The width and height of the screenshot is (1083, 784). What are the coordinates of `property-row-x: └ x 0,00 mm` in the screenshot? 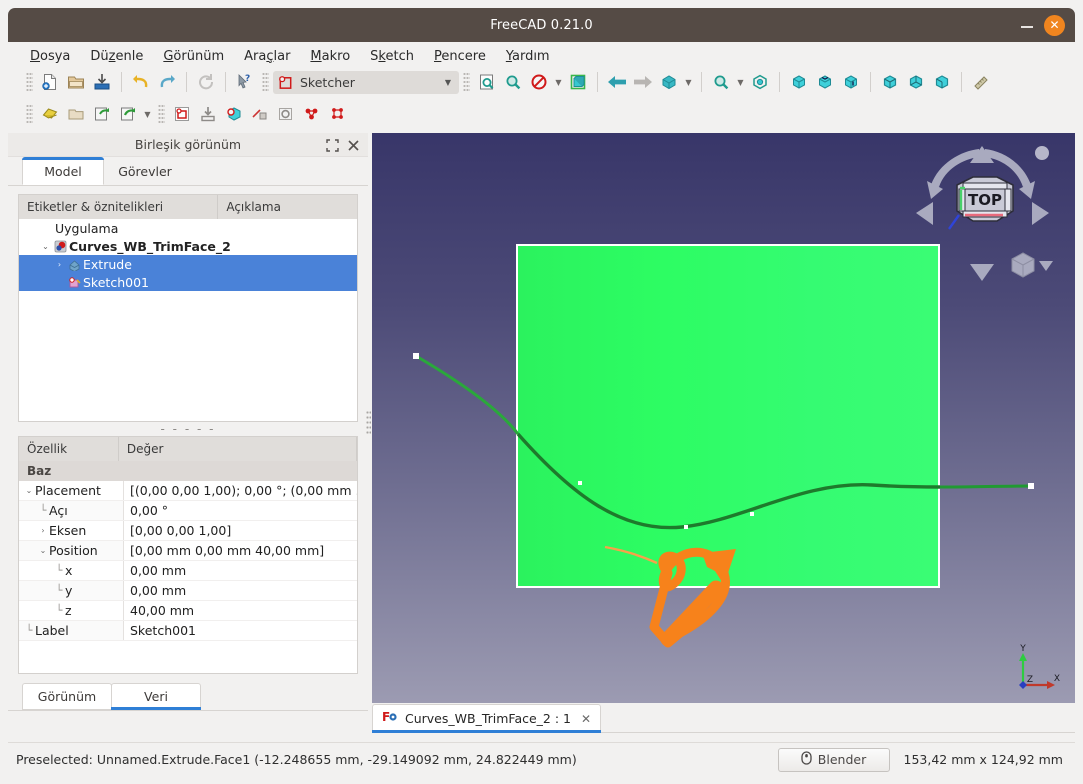 It's located at (188, 571).